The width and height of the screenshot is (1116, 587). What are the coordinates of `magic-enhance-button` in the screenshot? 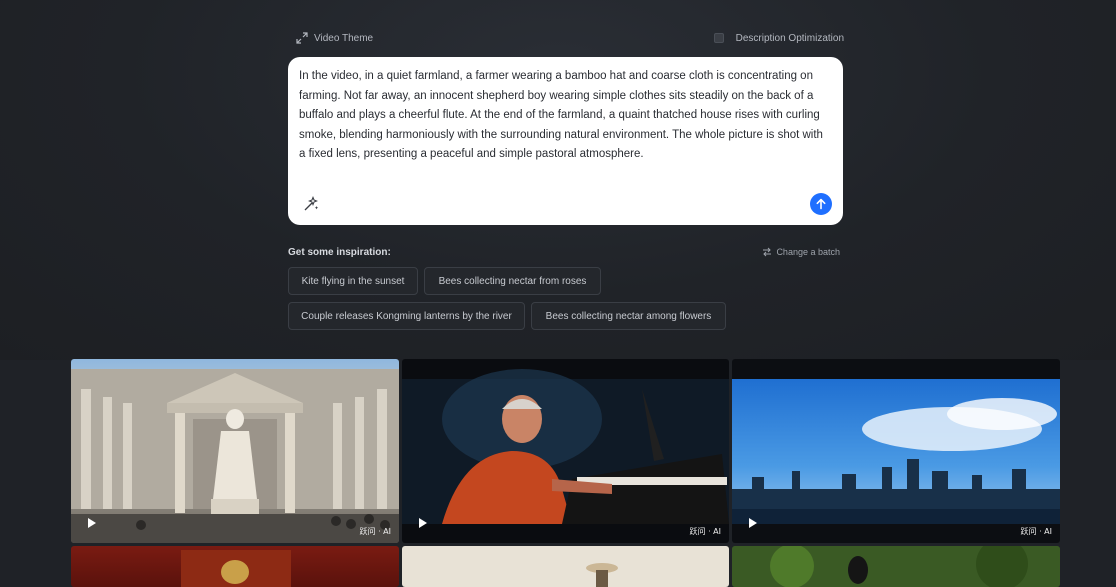 It's located at (311, 204).